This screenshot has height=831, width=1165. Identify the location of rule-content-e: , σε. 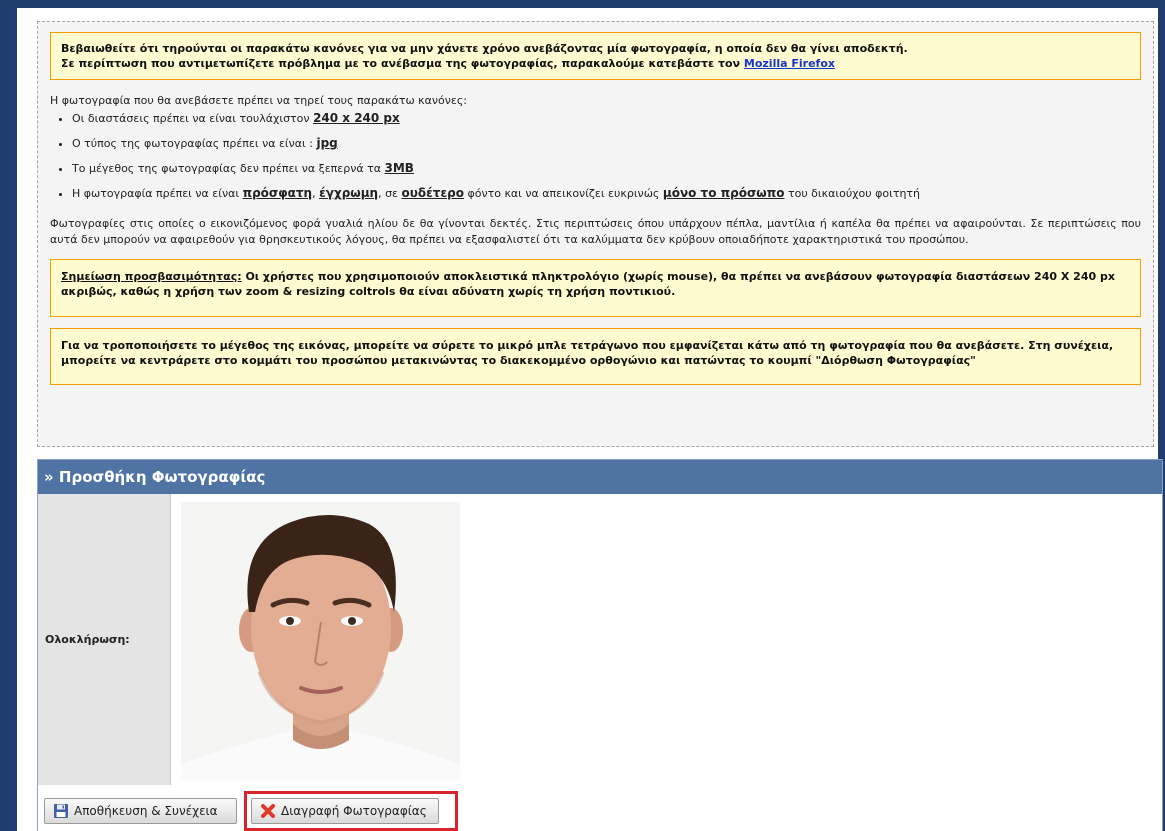
(390, 193).